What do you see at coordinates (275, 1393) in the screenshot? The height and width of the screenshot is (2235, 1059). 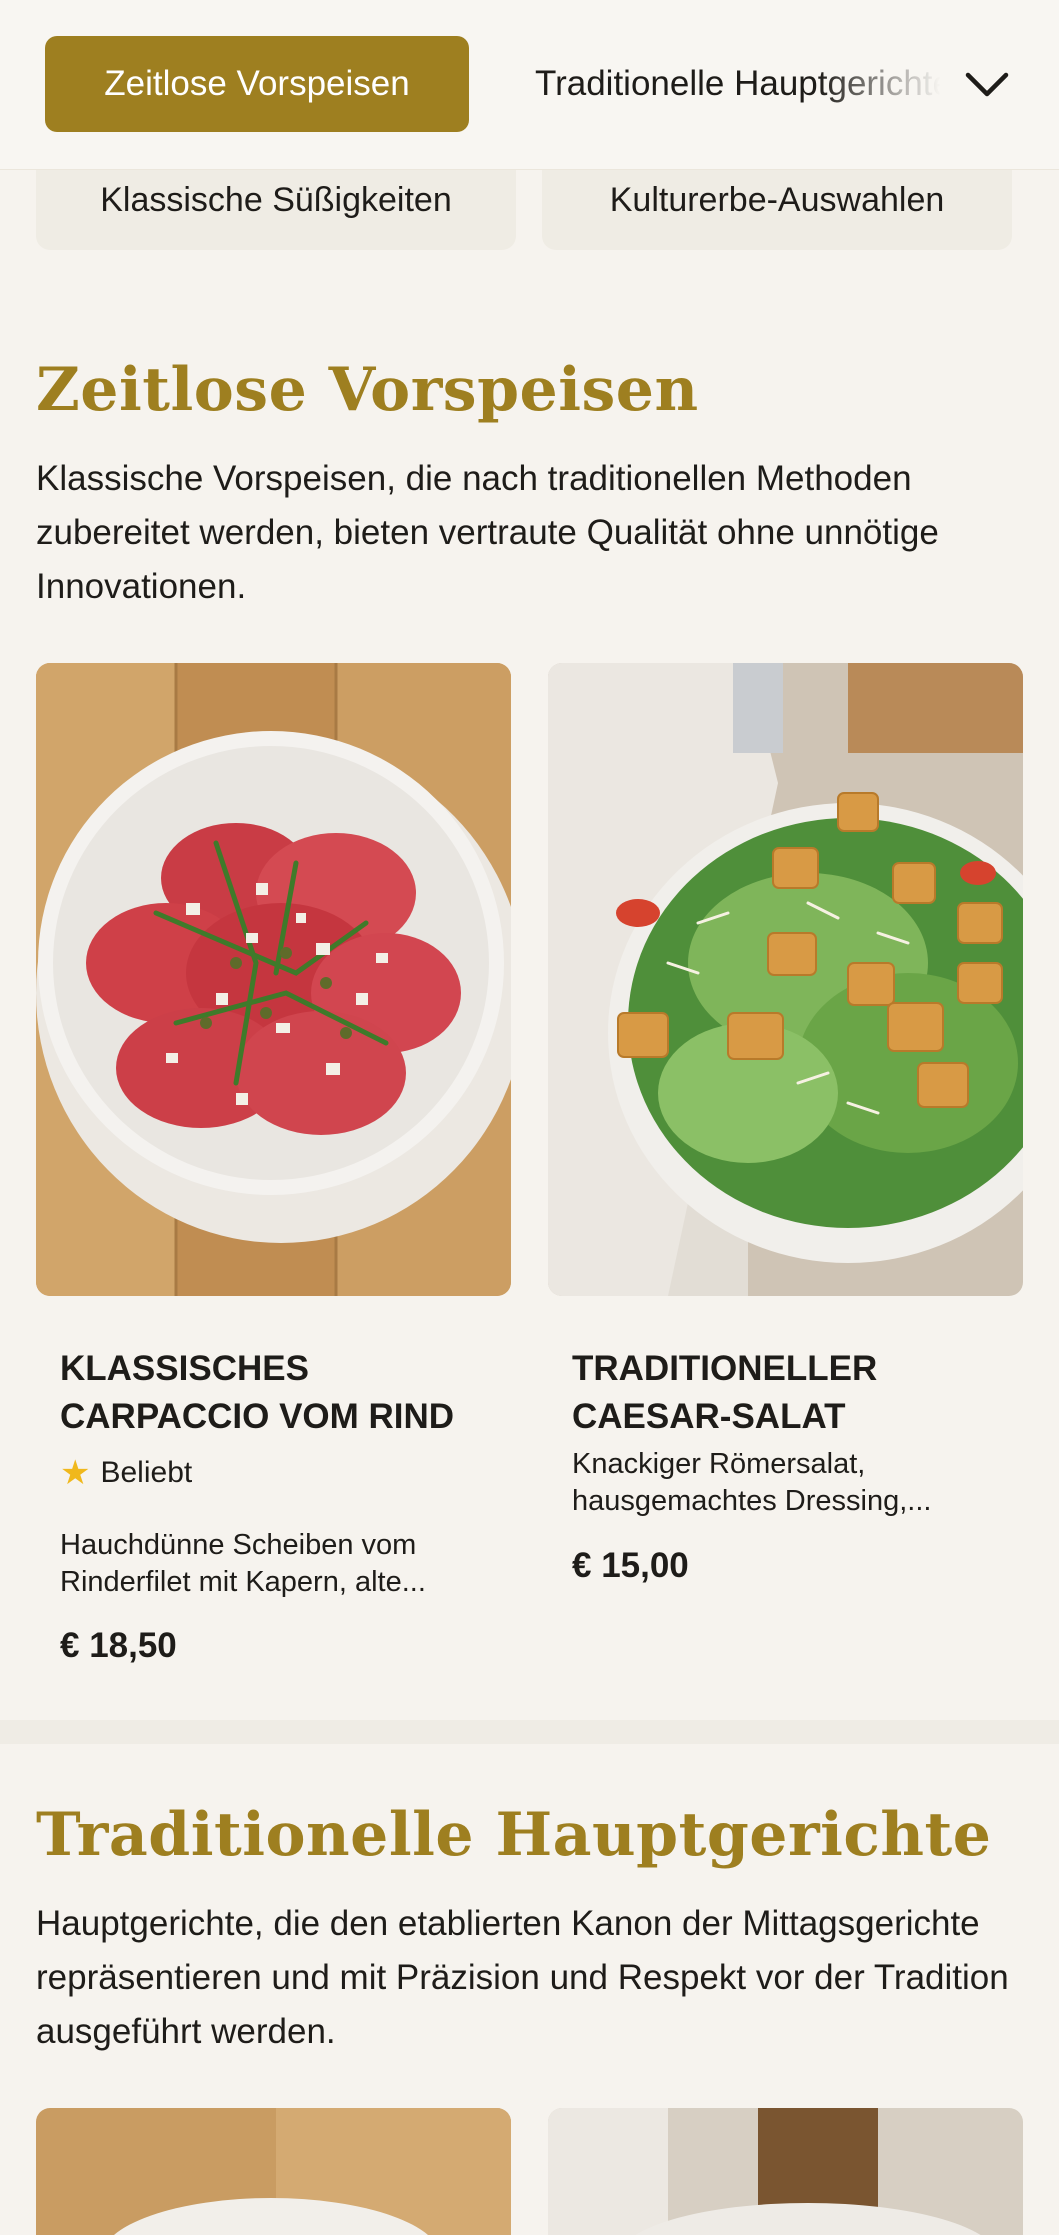 I see `dish-name: Klassisches Carpaccio vom Rind` at bounding box center [275, 1393].